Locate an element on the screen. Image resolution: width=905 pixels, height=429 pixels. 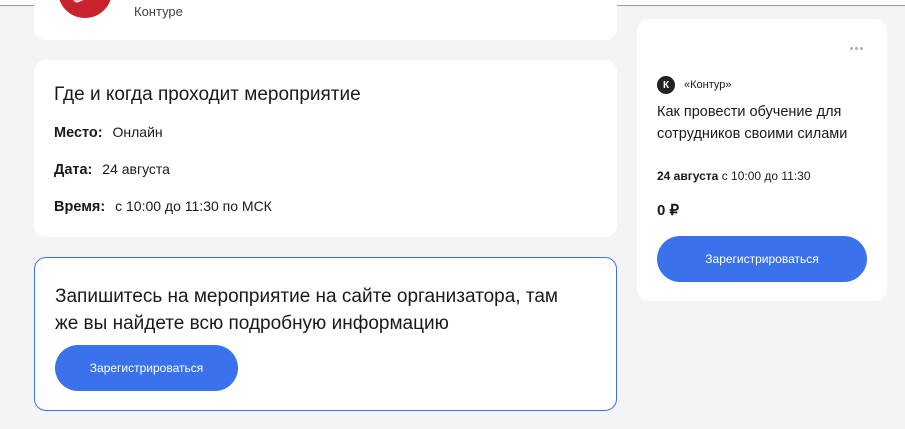
date-label: Дата: is located at coordinates (73, 170).